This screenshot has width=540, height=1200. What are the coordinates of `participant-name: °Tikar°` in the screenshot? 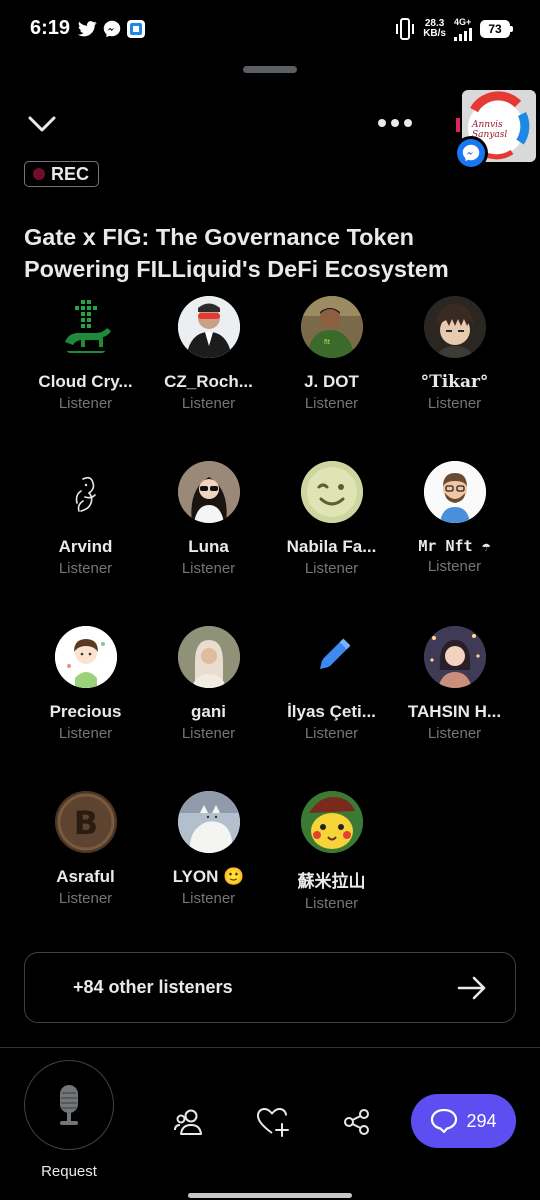 It's located at (454, 382).